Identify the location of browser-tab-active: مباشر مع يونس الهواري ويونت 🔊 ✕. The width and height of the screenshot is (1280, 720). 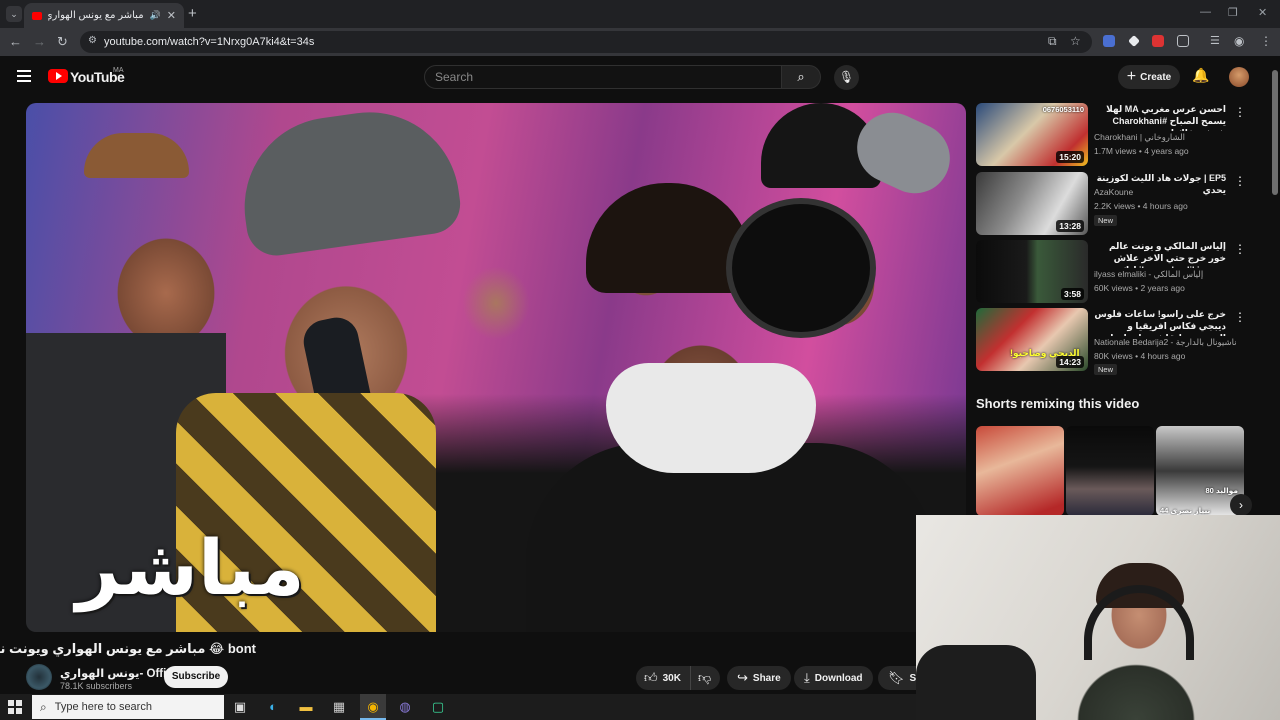
(104, 15).